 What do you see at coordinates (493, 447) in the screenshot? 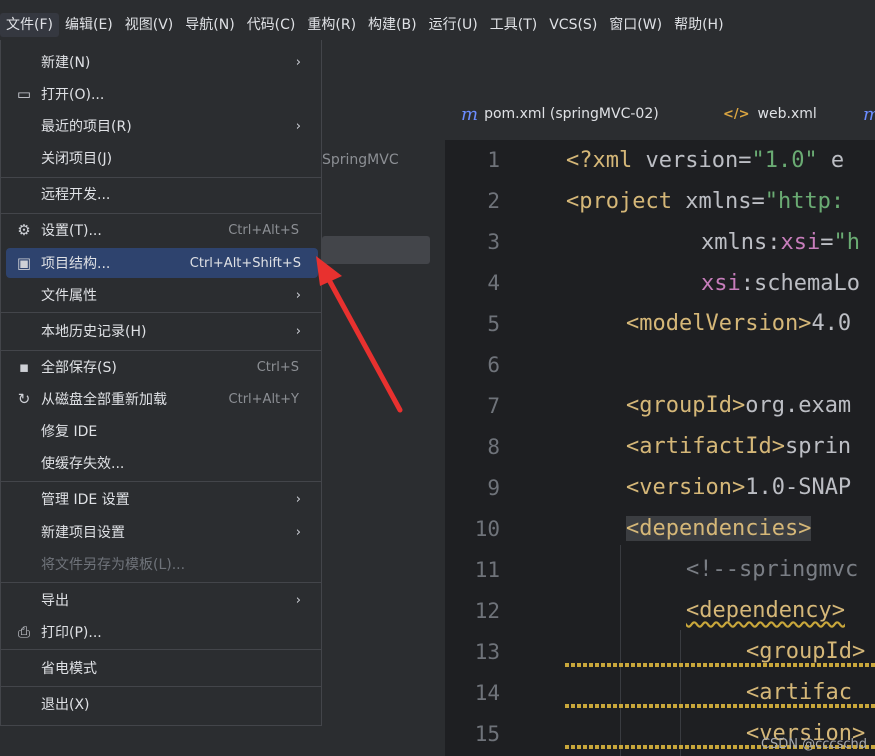
I see `line-number: 8` at bounding box center [493, 447].